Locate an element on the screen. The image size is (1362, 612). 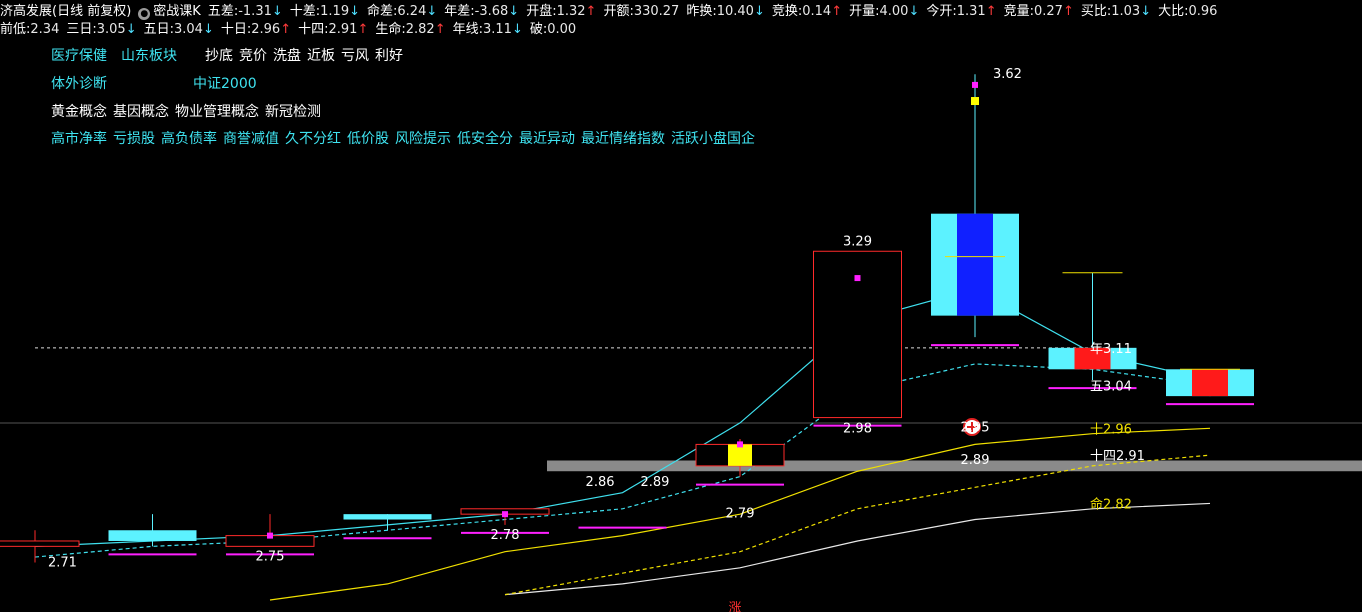
stock-name: 济高发展 is located at coordinates (26, 11).